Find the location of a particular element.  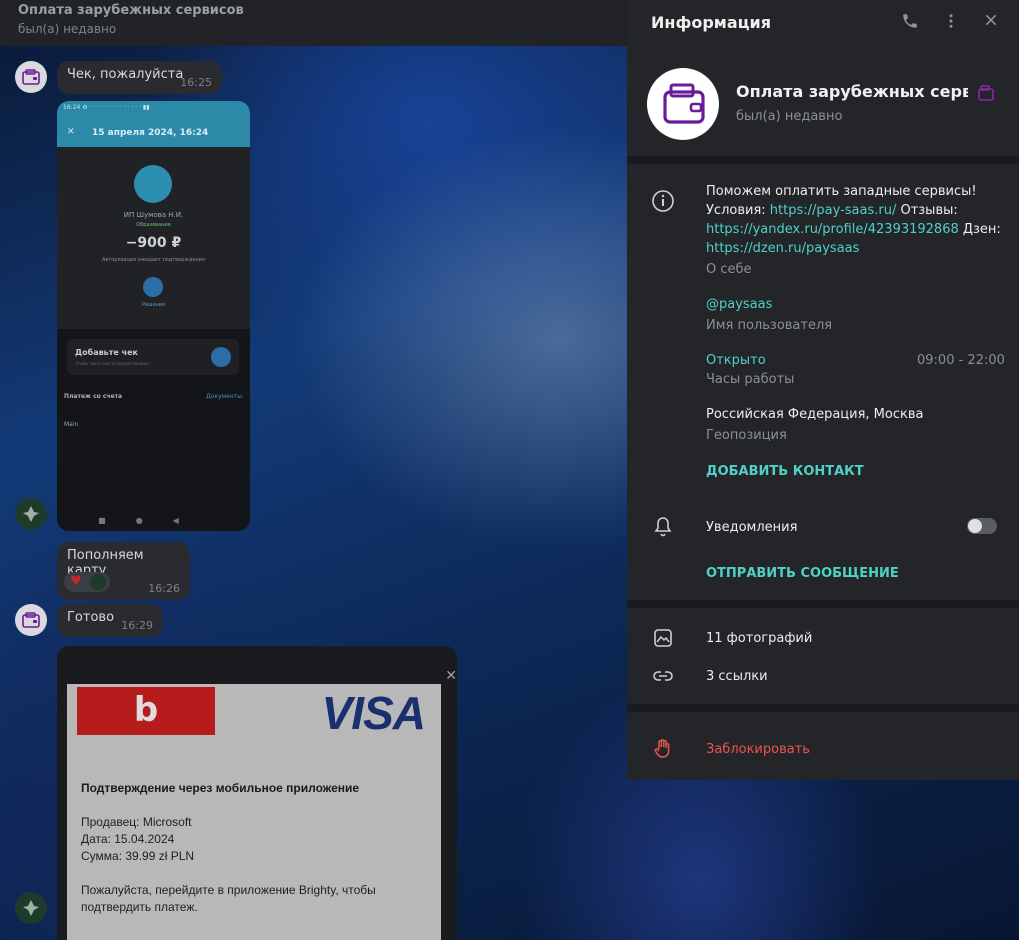

dzen-link: https://dzen.ru/paysaas is located at coordinates (782, 248).